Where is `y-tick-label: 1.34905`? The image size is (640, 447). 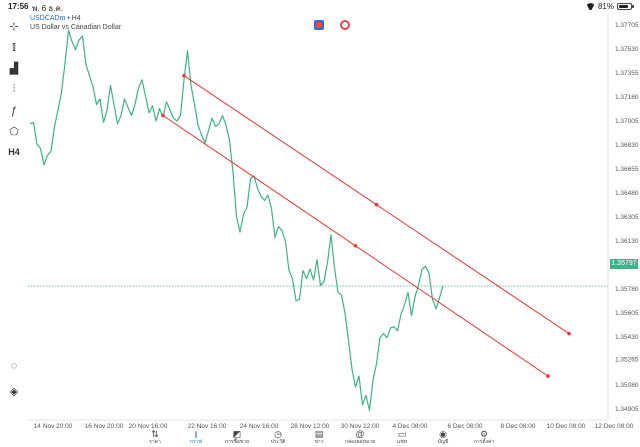 y-tick-label: 1.34905 is located at coordinates (627, 409).